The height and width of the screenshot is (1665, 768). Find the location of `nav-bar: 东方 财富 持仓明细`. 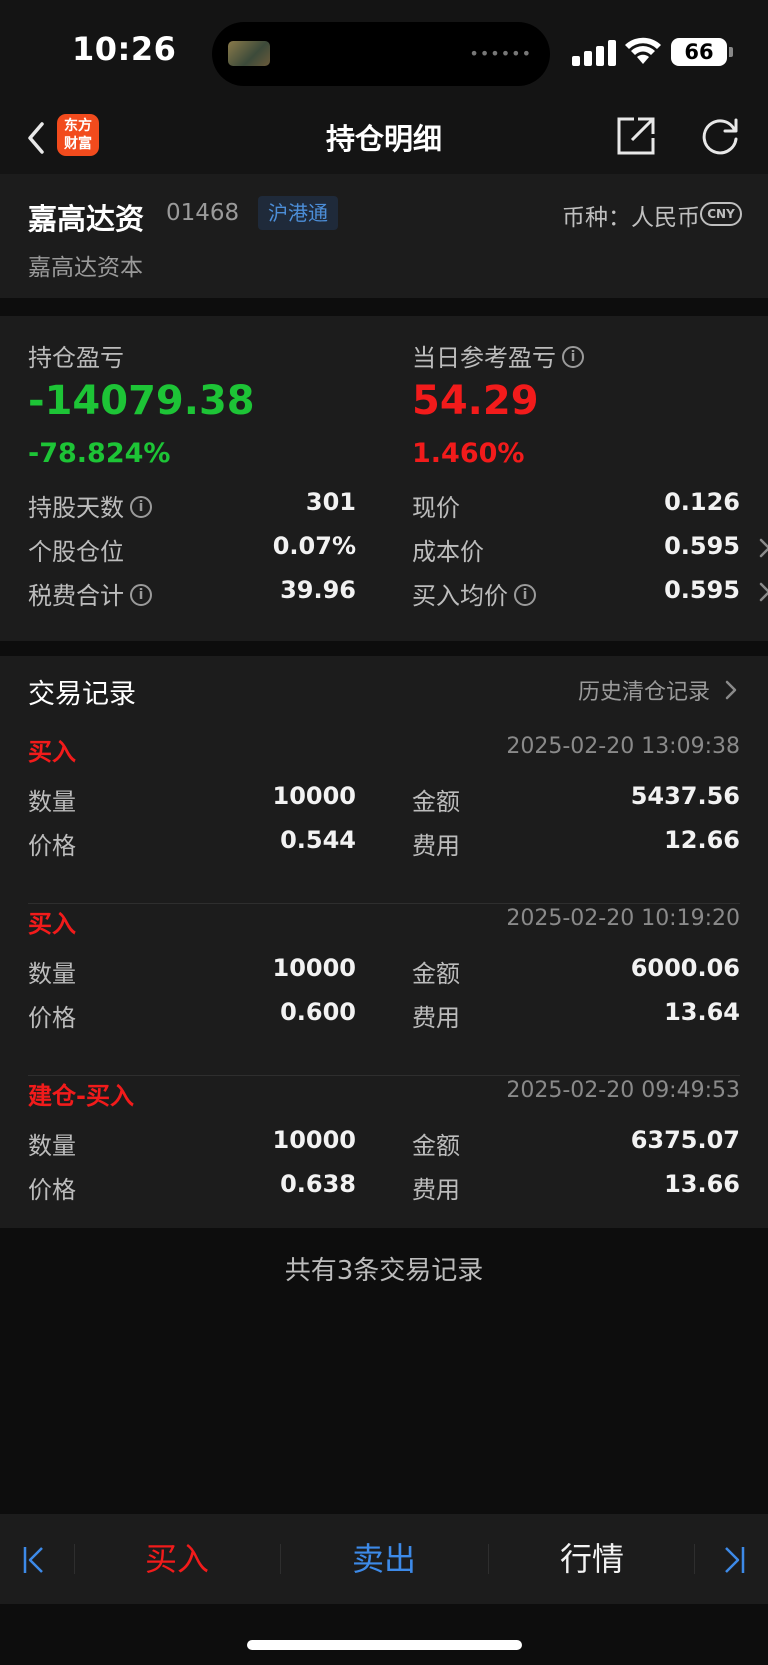

nav-bar: 东方 财富 持仓明细 is located at coordinates (384, 139).